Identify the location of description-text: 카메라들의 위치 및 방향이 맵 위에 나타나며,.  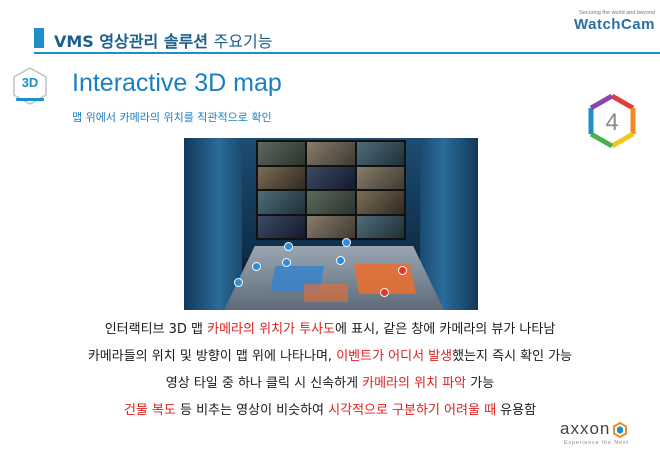
(212, 356).